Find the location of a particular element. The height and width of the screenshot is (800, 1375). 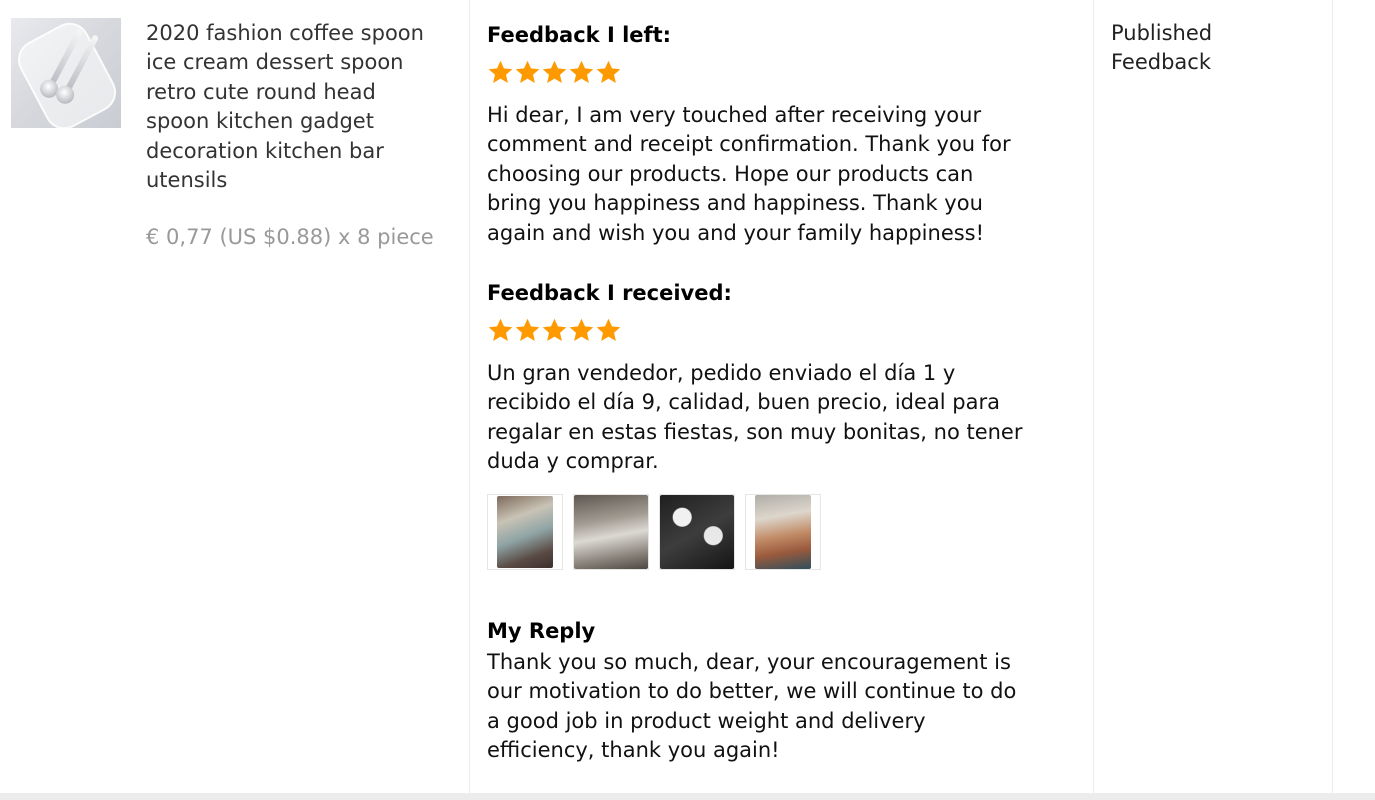

product-thumbnail-image is located at coordinates (66, 73).